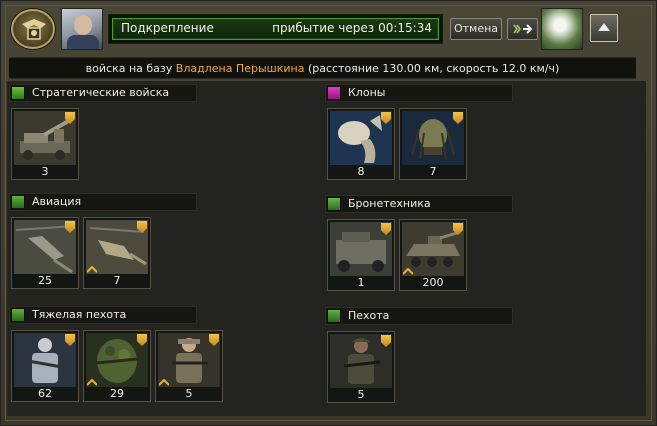  What do you see at coordinates (433, 255) in the screenshot?
I see `unit-card: 200` at bounding box center [433, 255].